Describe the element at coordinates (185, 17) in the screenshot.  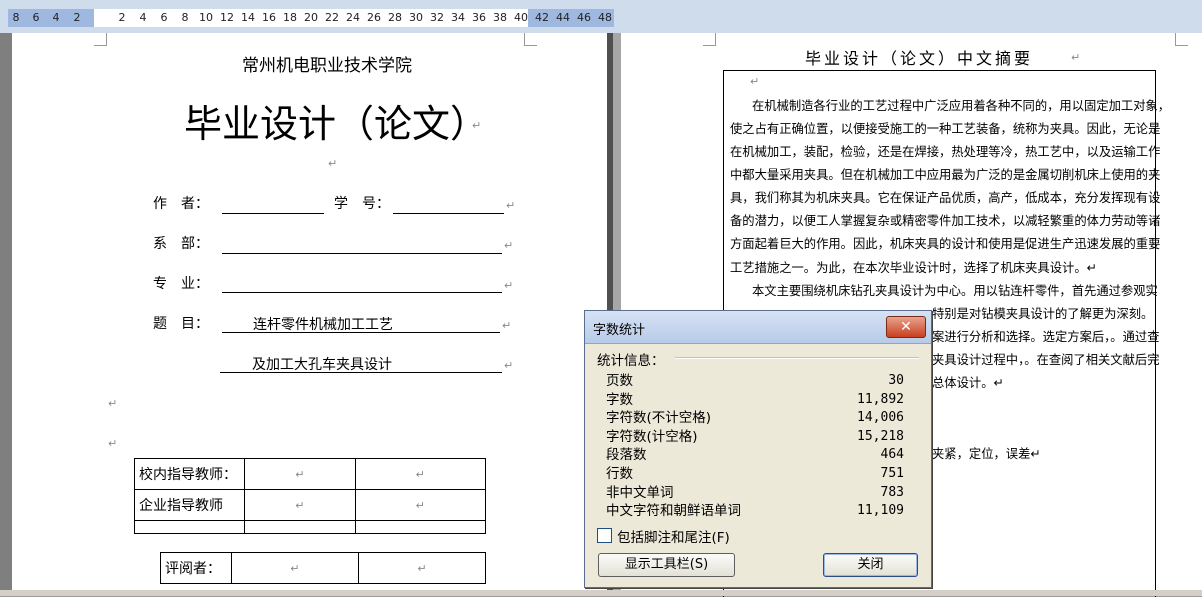
I see `ruler-tick-label: 8` at that location.